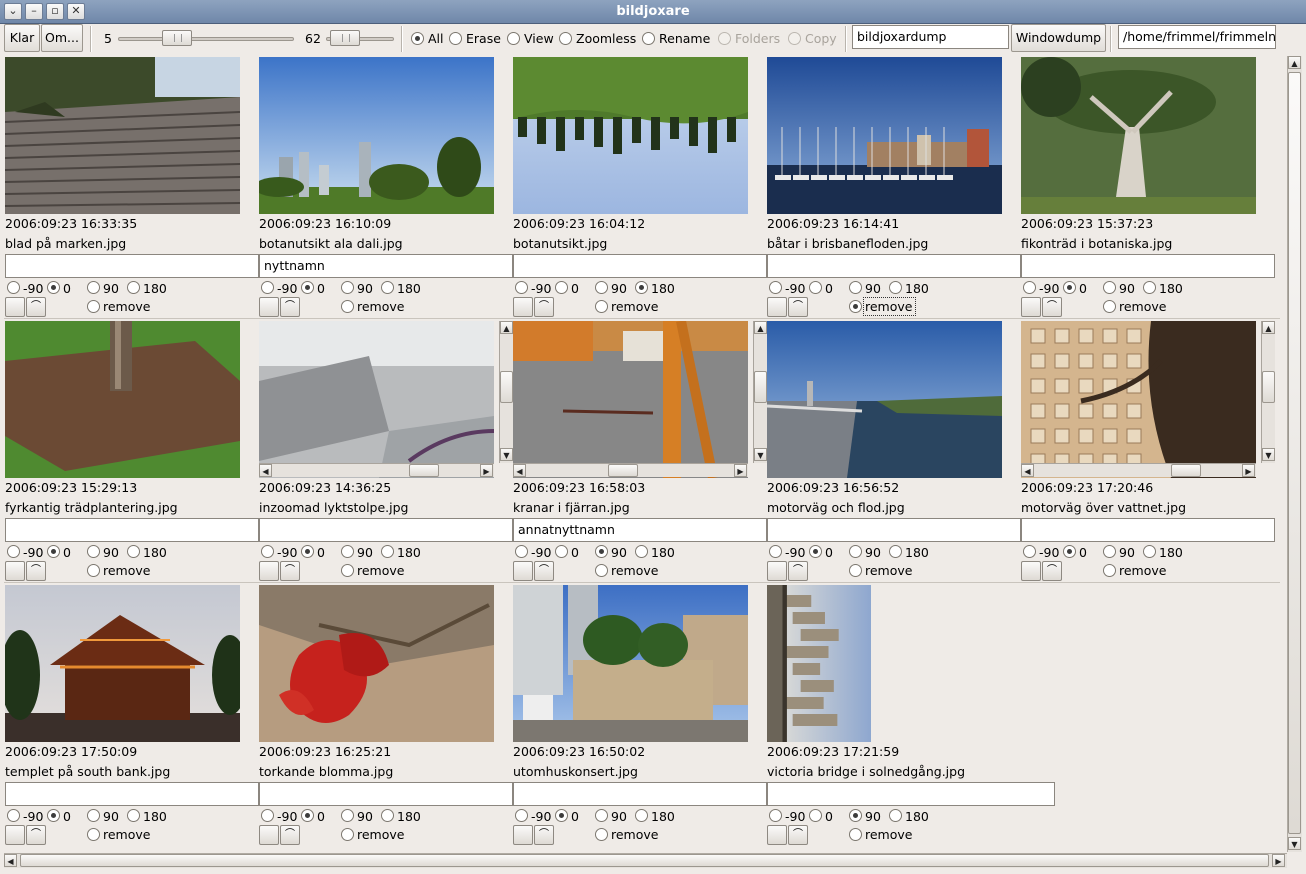 This screenshot has width=1306, height=874. What do you see at coordinates (760, 392) in the screenshot?
I see `thumbnail-vertical-scrollbar: ▲ ▼` at bounding box center [760, 392].